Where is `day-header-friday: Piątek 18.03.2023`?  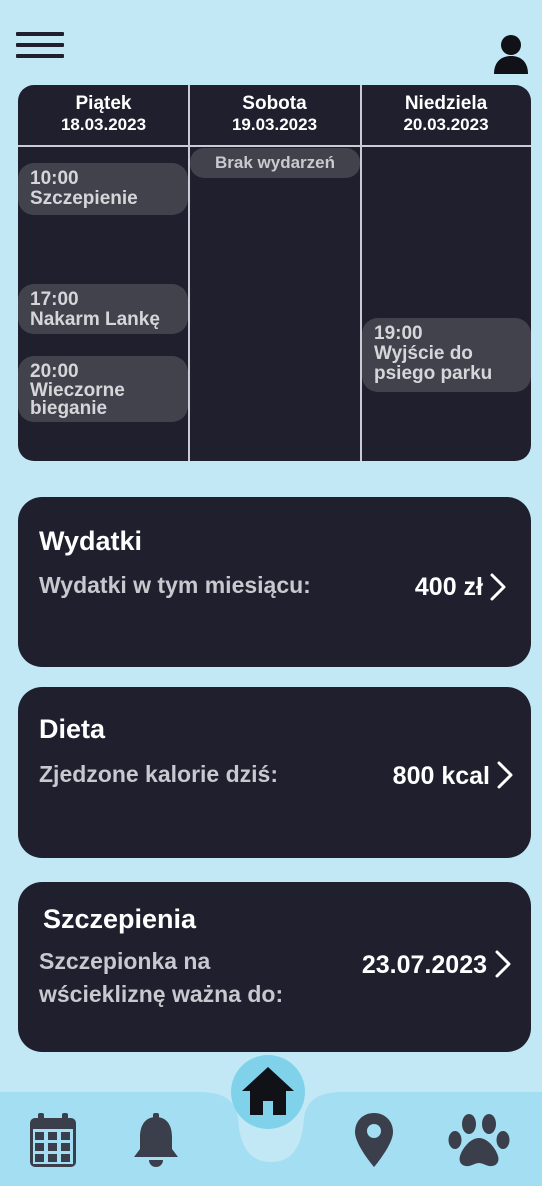 day-header-friday: Piątek 18.03.2023 is located at coordinates (103, 115).